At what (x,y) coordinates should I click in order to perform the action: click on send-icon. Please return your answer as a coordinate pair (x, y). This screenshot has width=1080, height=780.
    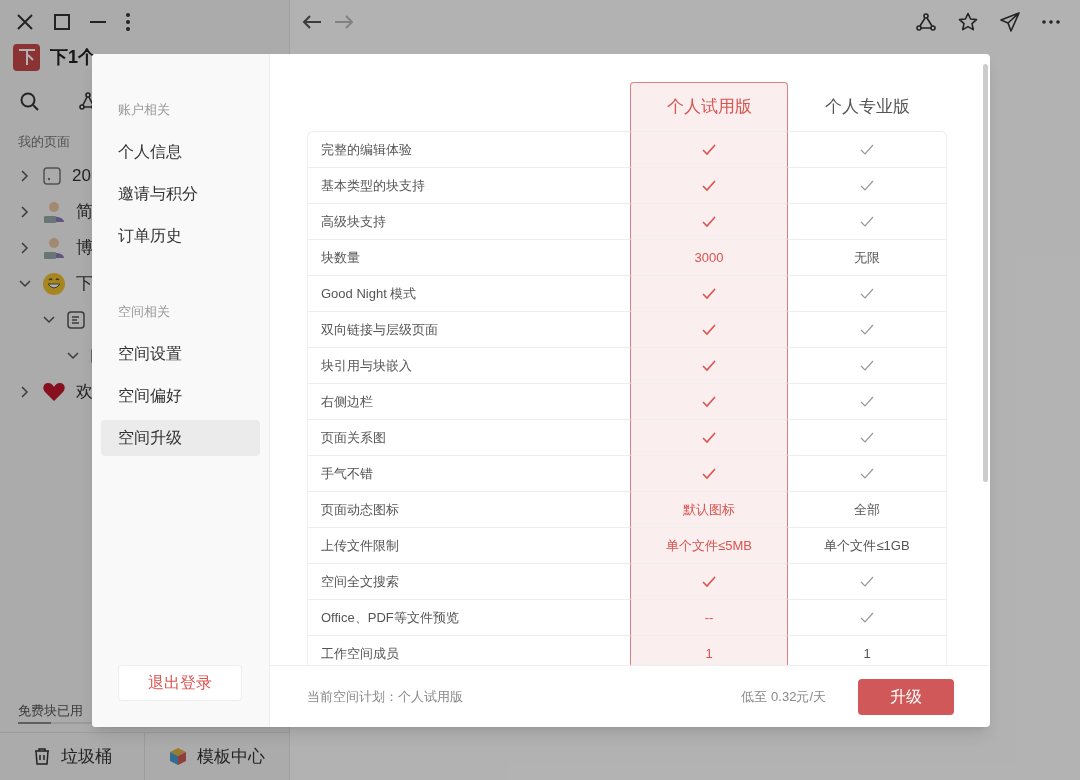
    Looking at the image, I should click on (1010, 22).